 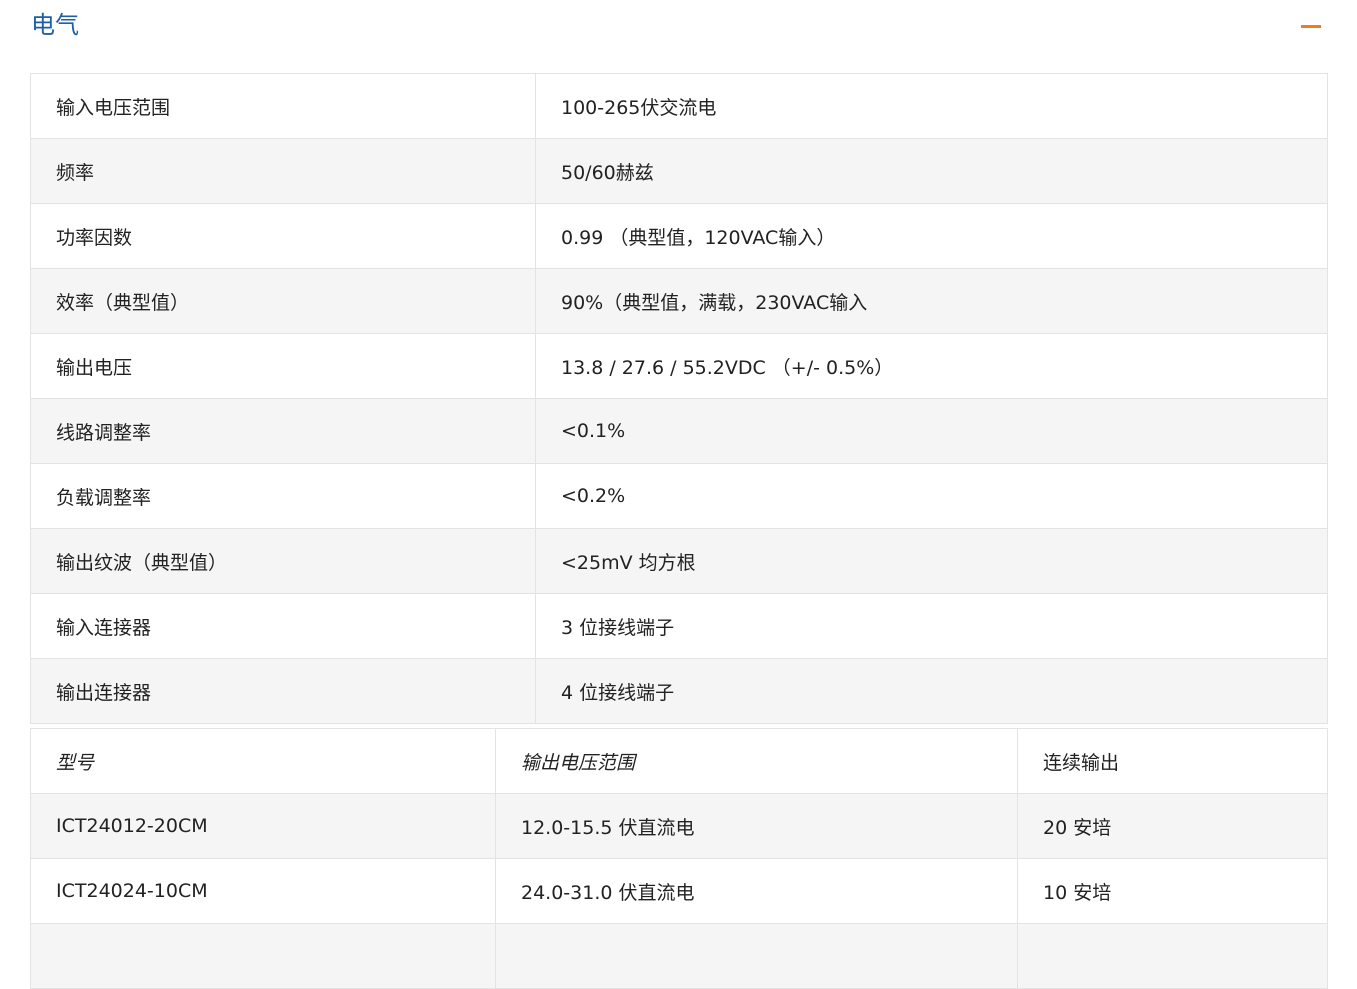 What do you see at coordinates (283, 236) in the screenshot?
I see `spec-label: 功率因数` at bounding box center [283, 236].